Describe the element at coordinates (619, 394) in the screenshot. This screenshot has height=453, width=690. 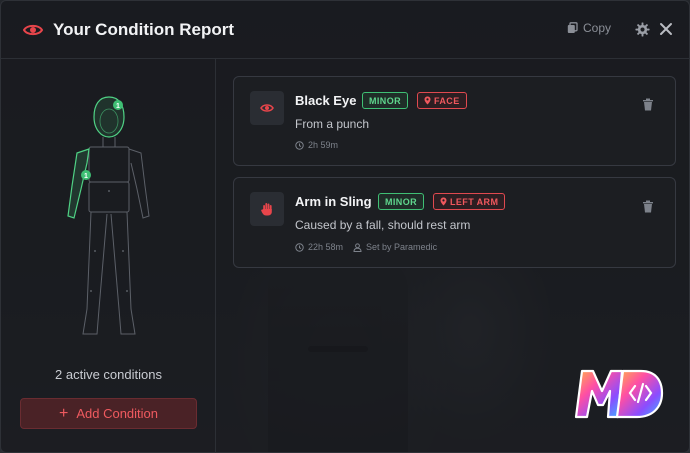
I see `md-logo` at that location.